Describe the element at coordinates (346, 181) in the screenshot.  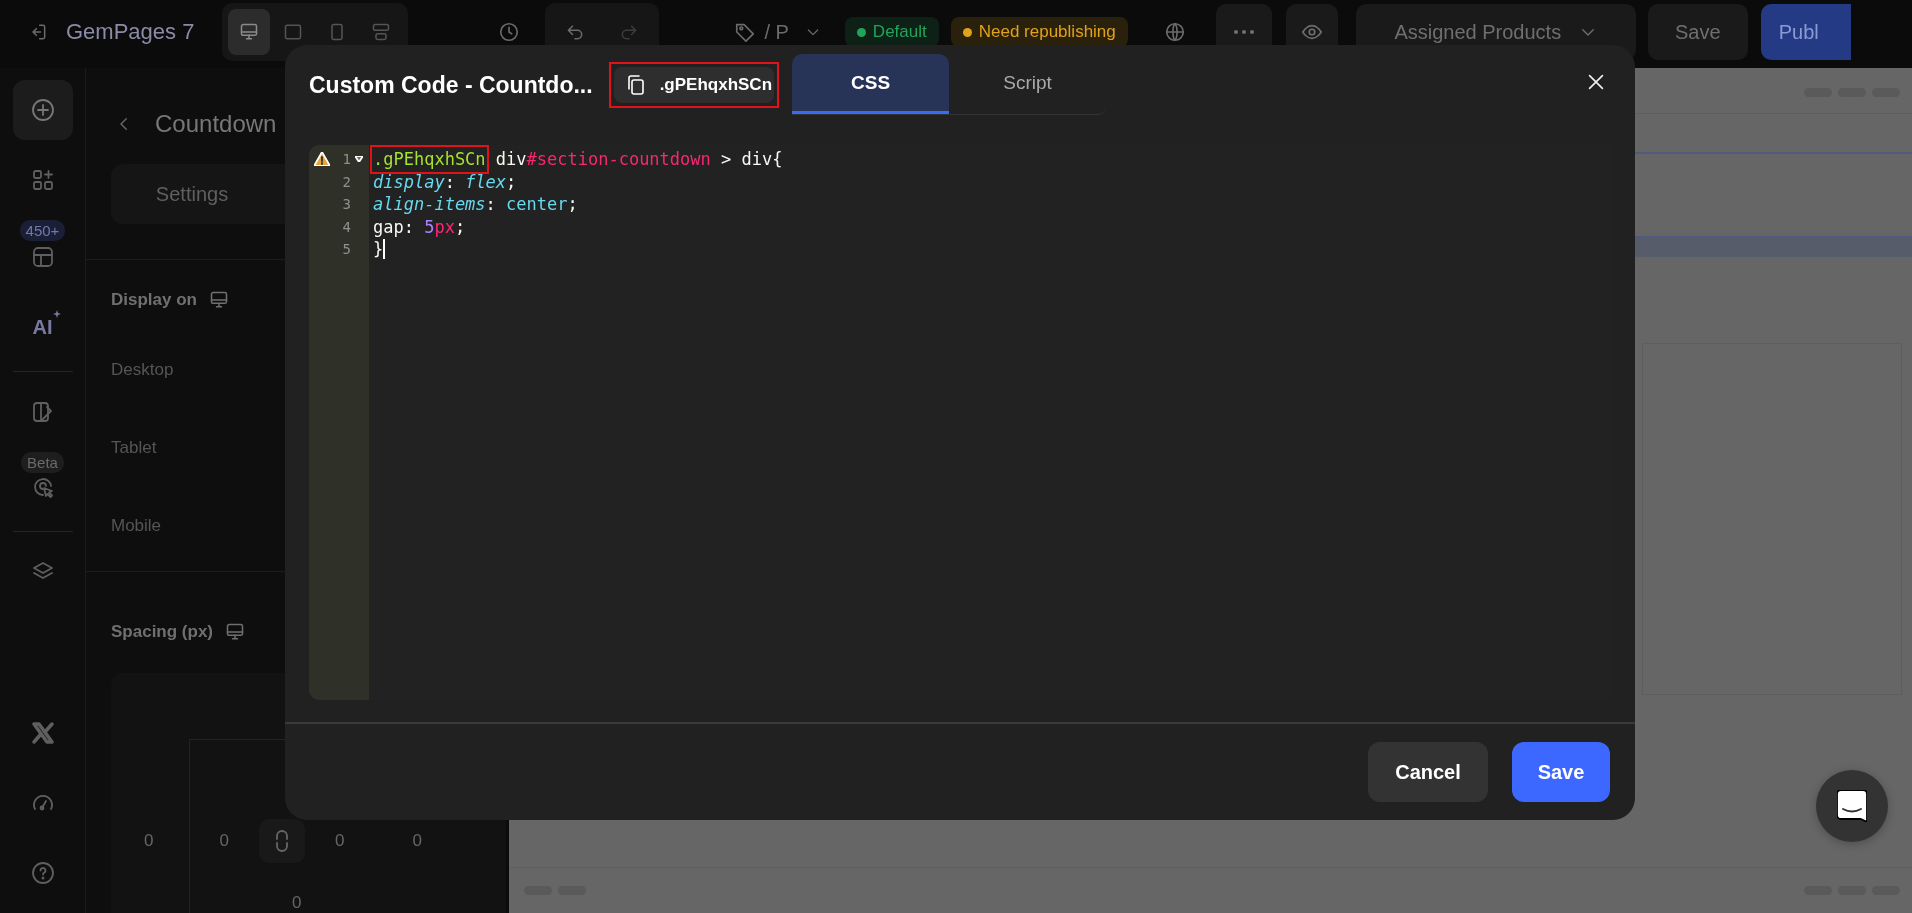
I see `line-number: 2` at that location.